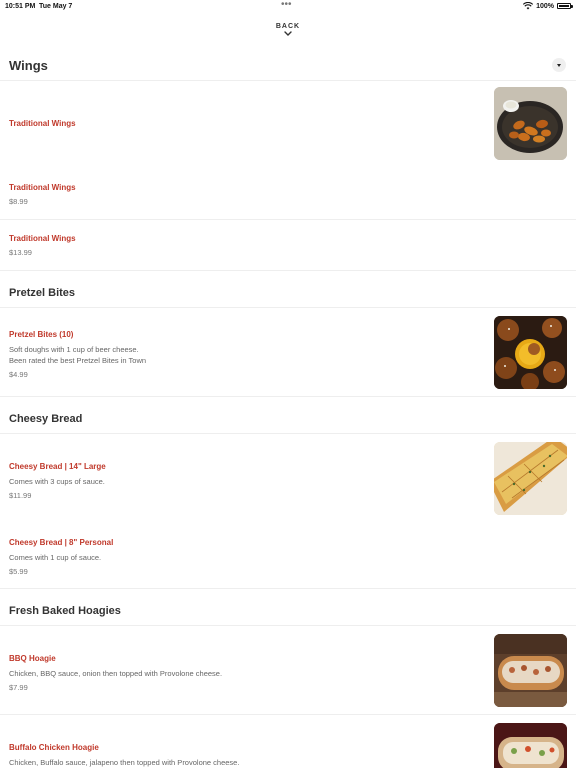 This screenshot has height=768, width=576. I want to click on item-image-cheesy-bread, so click(530, 478).